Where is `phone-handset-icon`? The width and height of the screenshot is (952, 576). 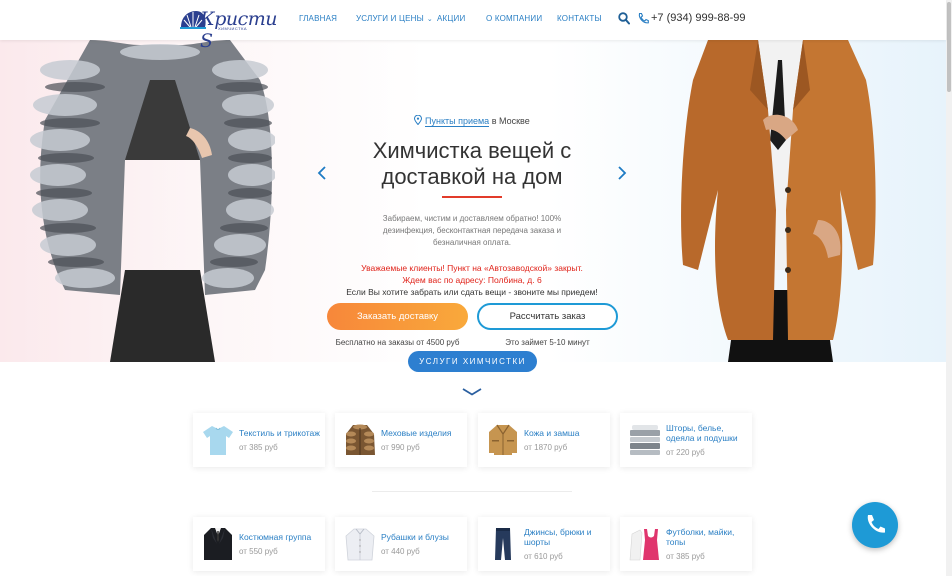
phone-handset-icon is located at coordinates (876, 524).